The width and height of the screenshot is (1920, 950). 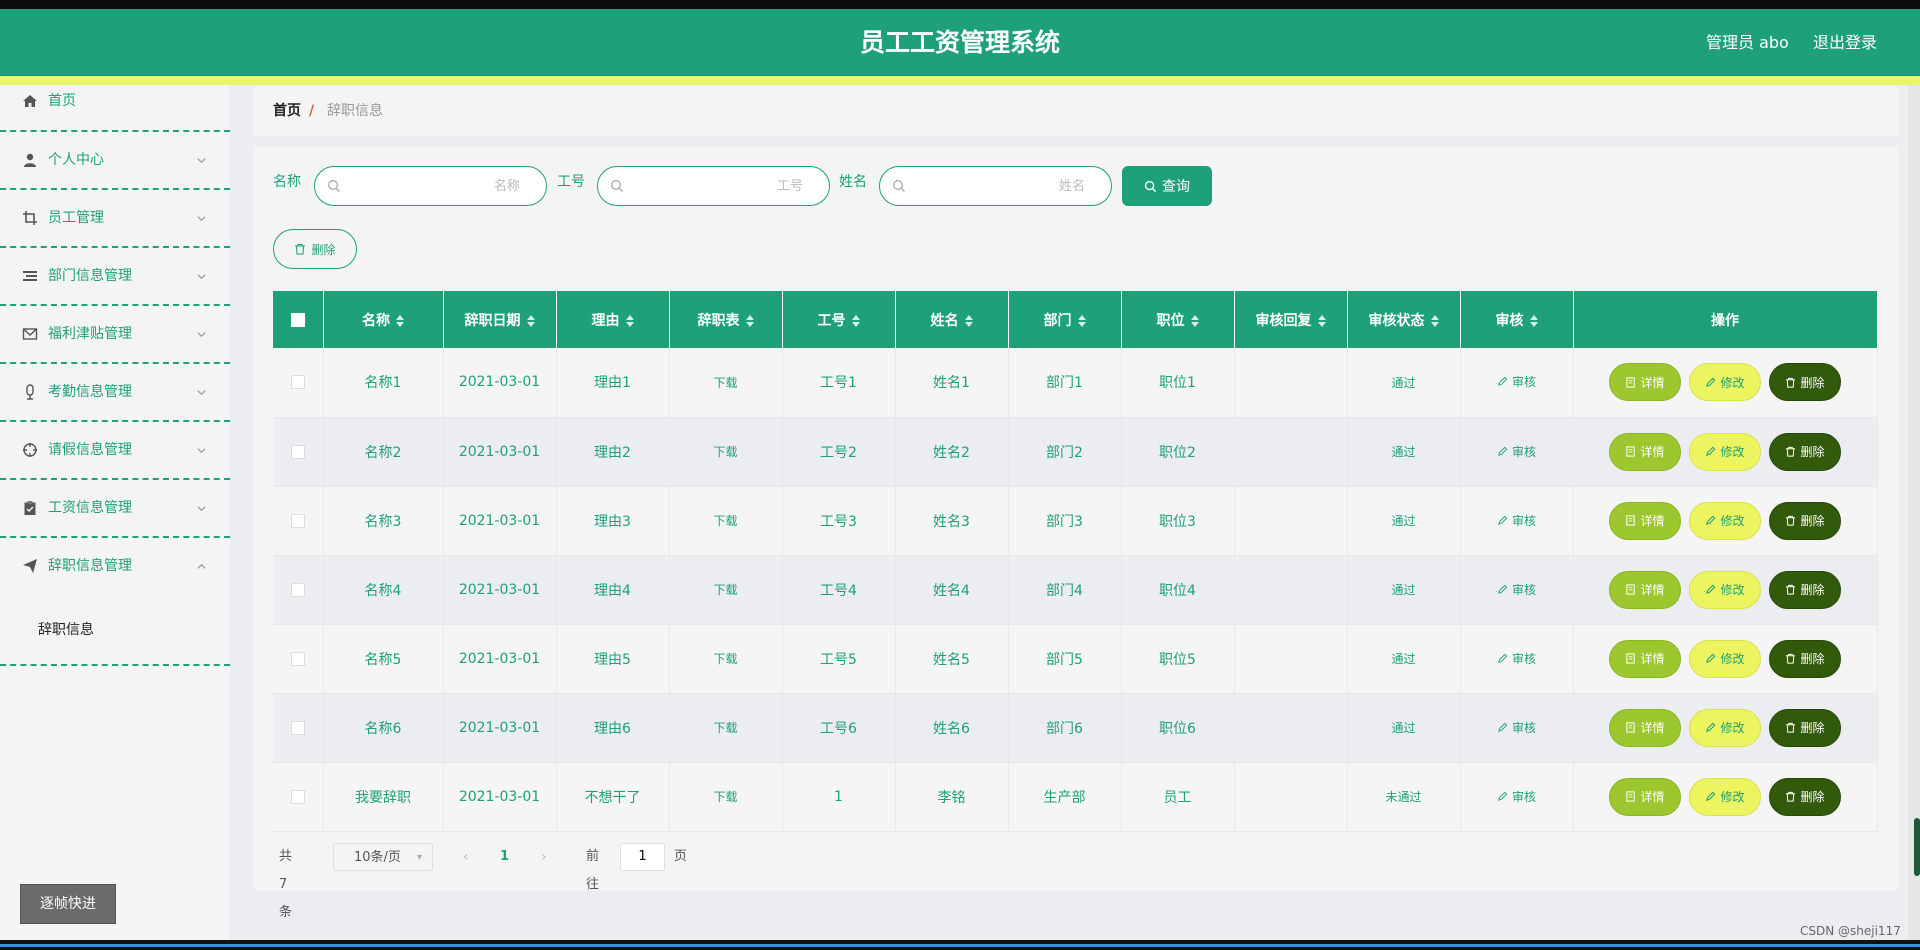 What do you see at coordinates (115, 108) in the screenshot?
I see `sidebar-item-home: 首页` at bounding box center [115, 108].